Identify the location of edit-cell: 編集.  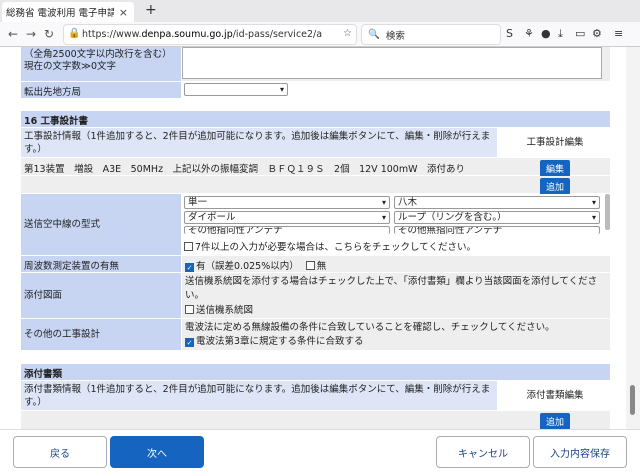
(553, 167).